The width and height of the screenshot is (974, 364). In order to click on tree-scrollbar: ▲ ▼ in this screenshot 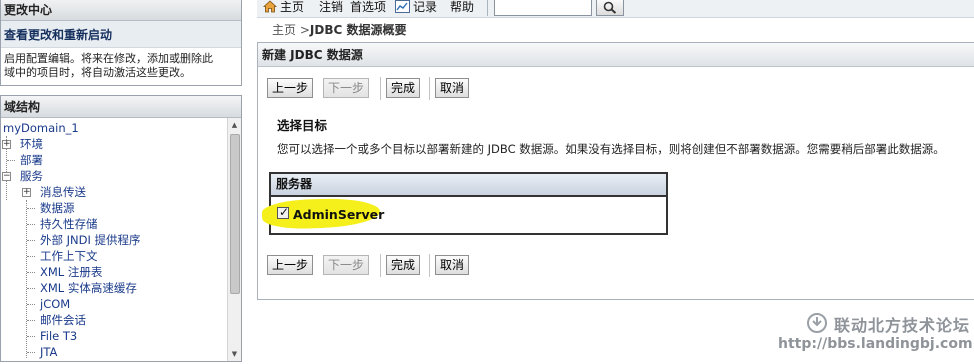, I will do `click(234, 239)`.